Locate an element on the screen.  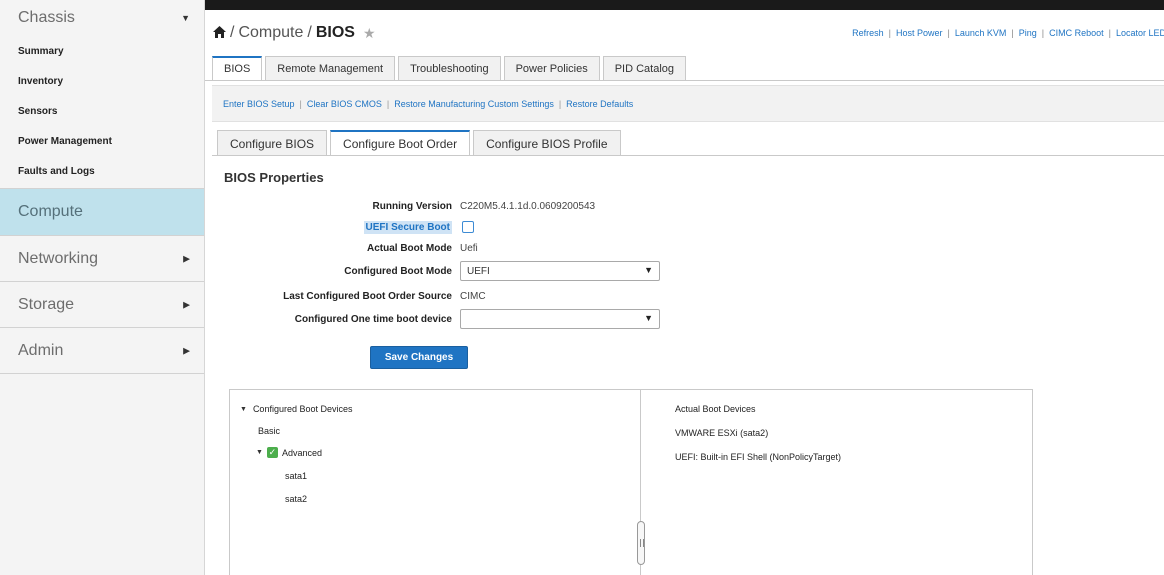
configured-boot-mode-row: Configured Boot Mode UEFI ▼ is located at coordinates (472, 271).